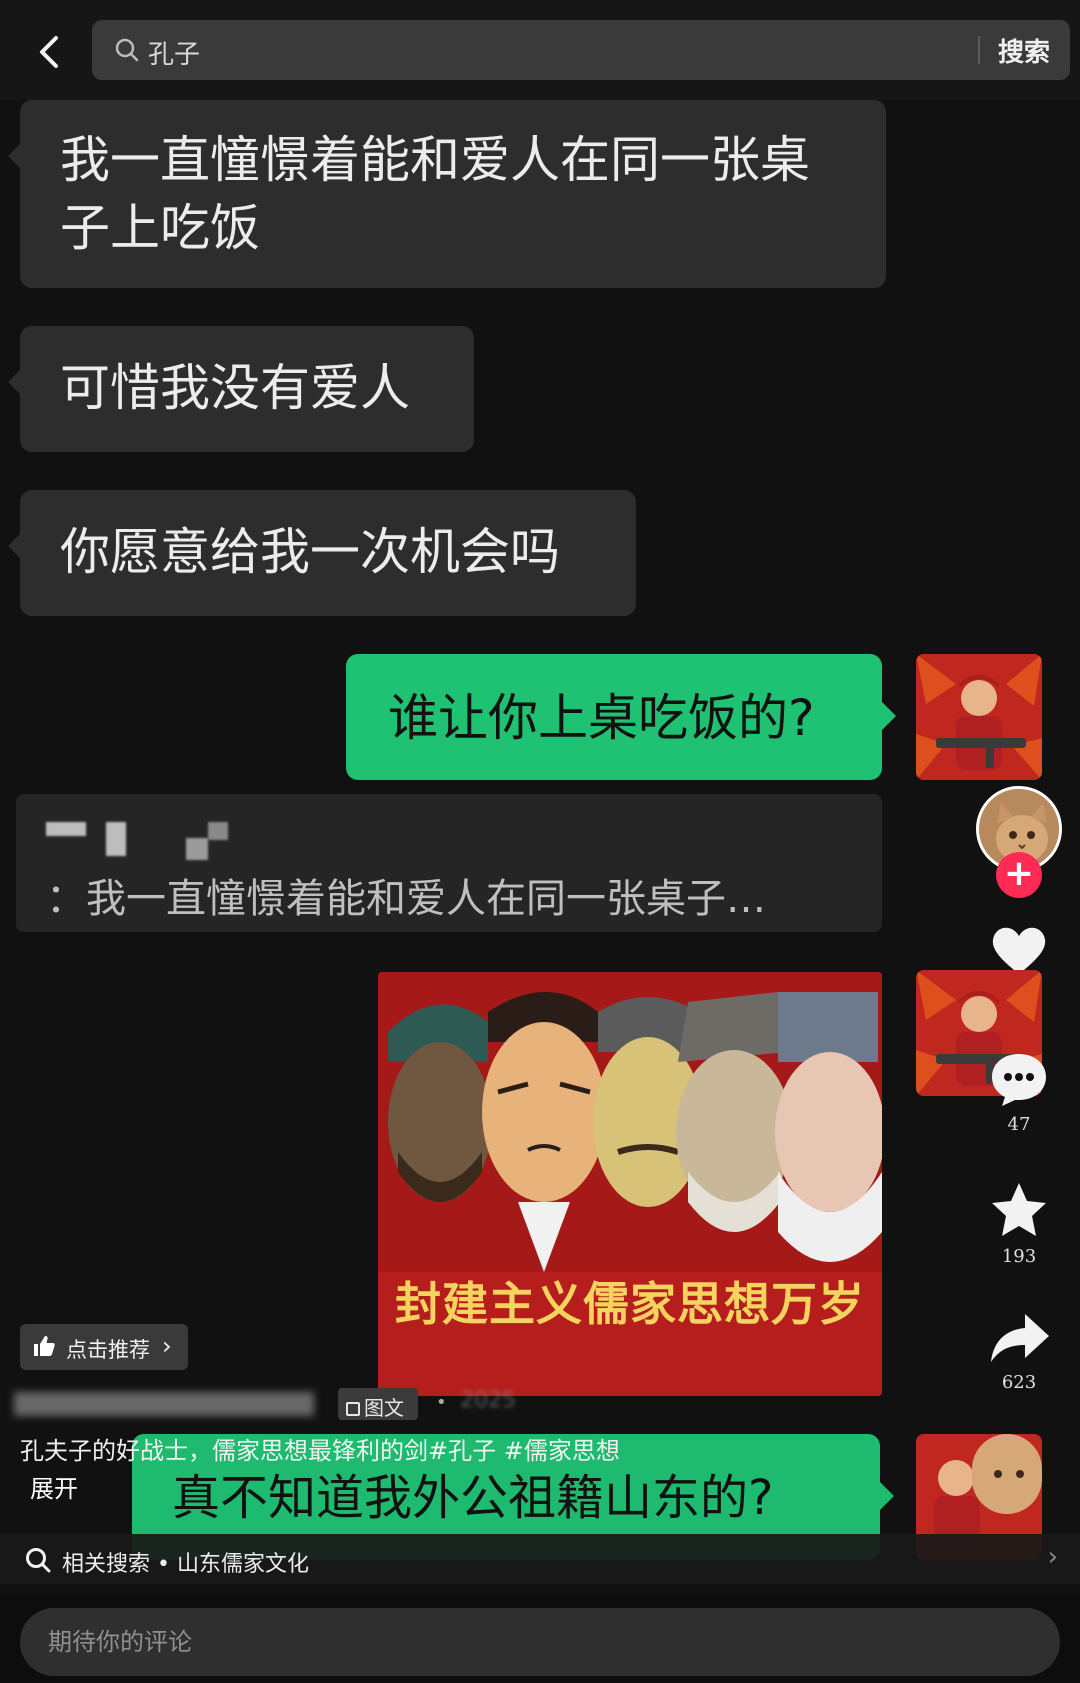  I want to click on description-text: 孔夫子的好战士，儒家思想最锋利的剑#孔子 #儒家思想, so click(320, 1451).